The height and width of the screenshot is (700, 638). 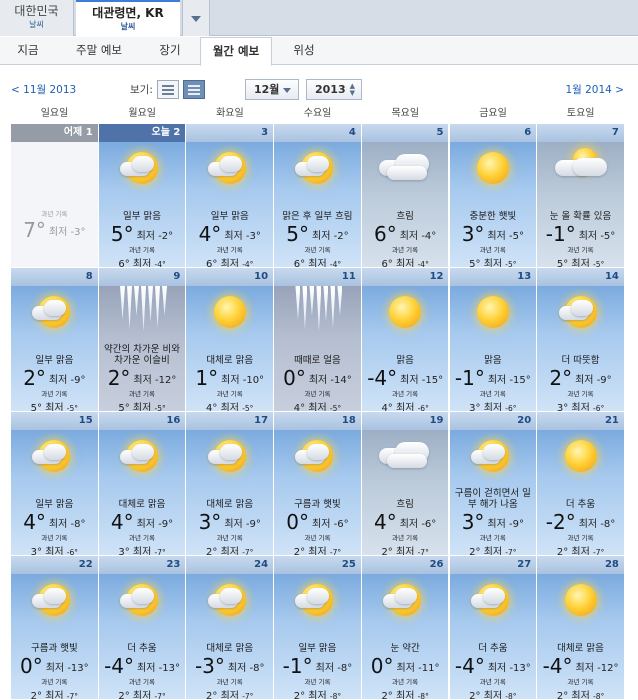 What do you see at coordinates (55, 628) in the screenshot?
I see `calendar-day-cell: 22 구름과 햇빛 0° 최저 -13° 과년 기록 2° 최저 -7°` at bounding box center [55, 628].